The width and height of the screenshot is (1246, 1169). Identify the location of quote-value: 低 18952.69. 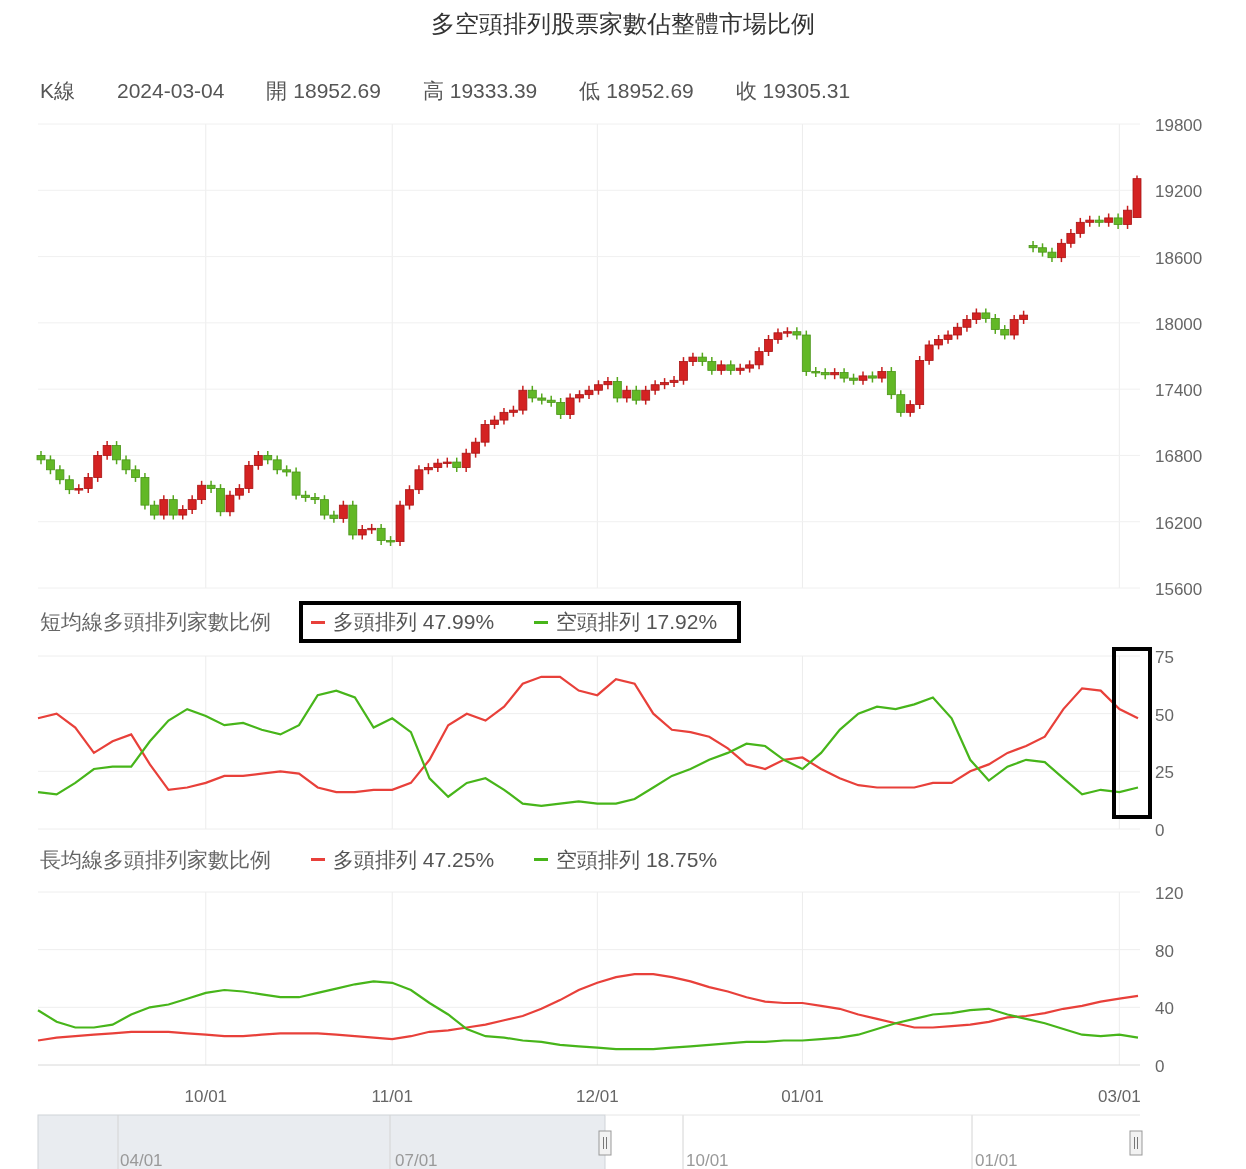
(636, 91).